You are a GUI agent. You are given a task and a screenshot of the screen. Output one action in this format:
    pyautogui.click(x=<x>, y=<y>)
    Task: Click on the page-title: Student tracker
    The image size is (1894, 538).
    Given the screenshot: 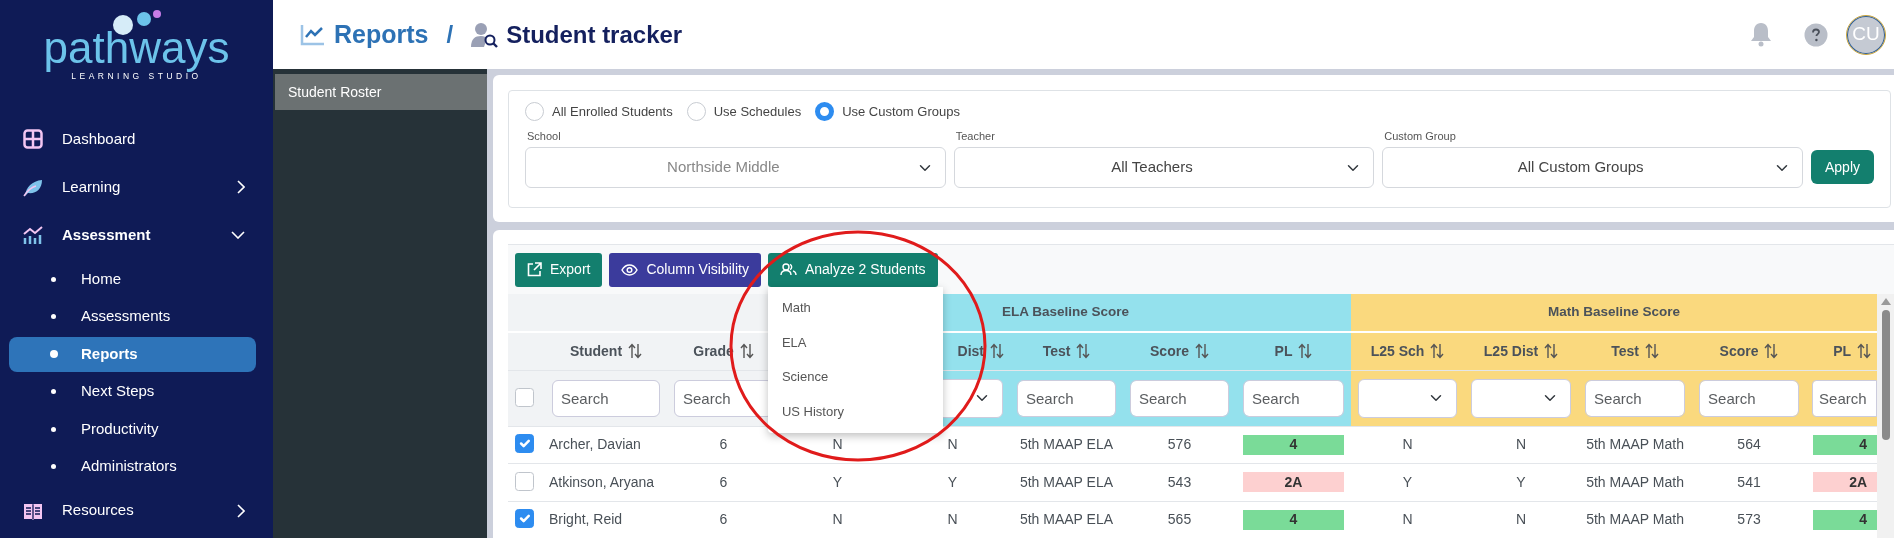 What is the action you would take?
    pyautogui.click(x=594, y=34)
    